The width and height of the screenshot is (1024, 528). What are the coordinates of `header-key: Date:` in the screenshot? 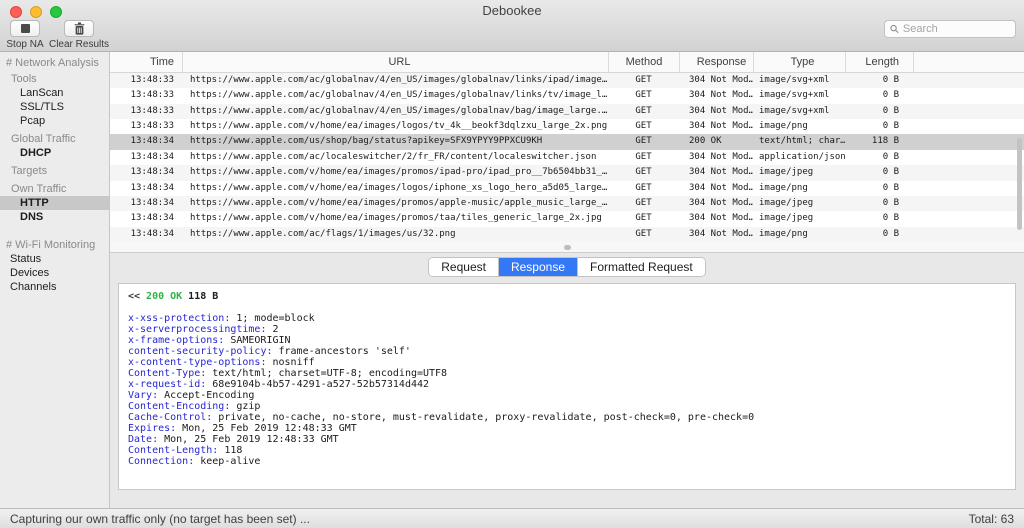 It's located at (143, 439).